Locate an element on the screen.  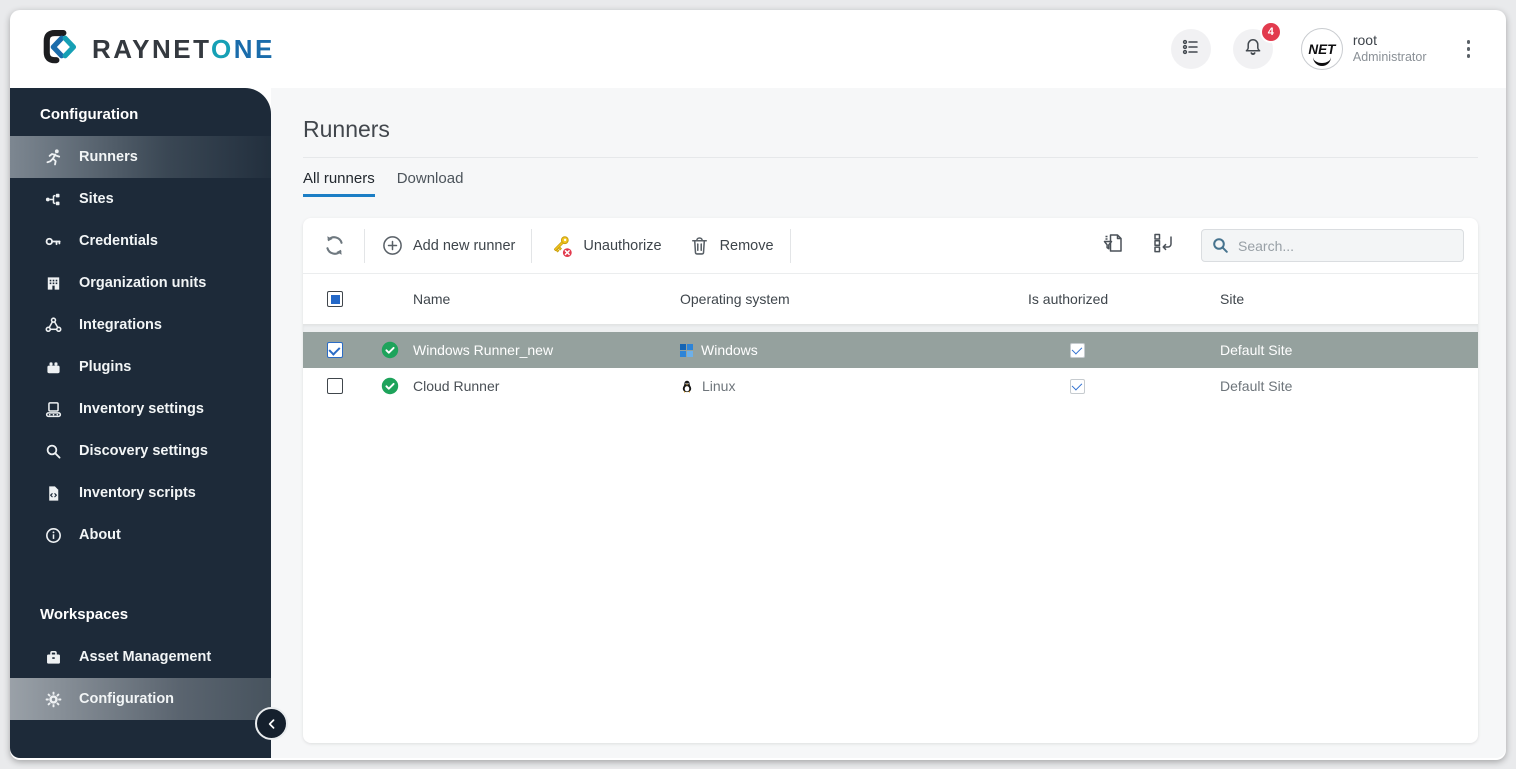
sidebar-item-organization-units: Organization units is located at coordinates (140, 283).